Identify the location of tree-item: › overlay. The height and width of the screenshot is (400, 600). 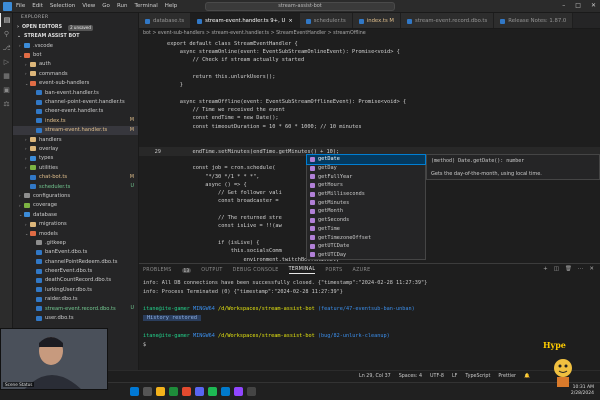
(75, 148).